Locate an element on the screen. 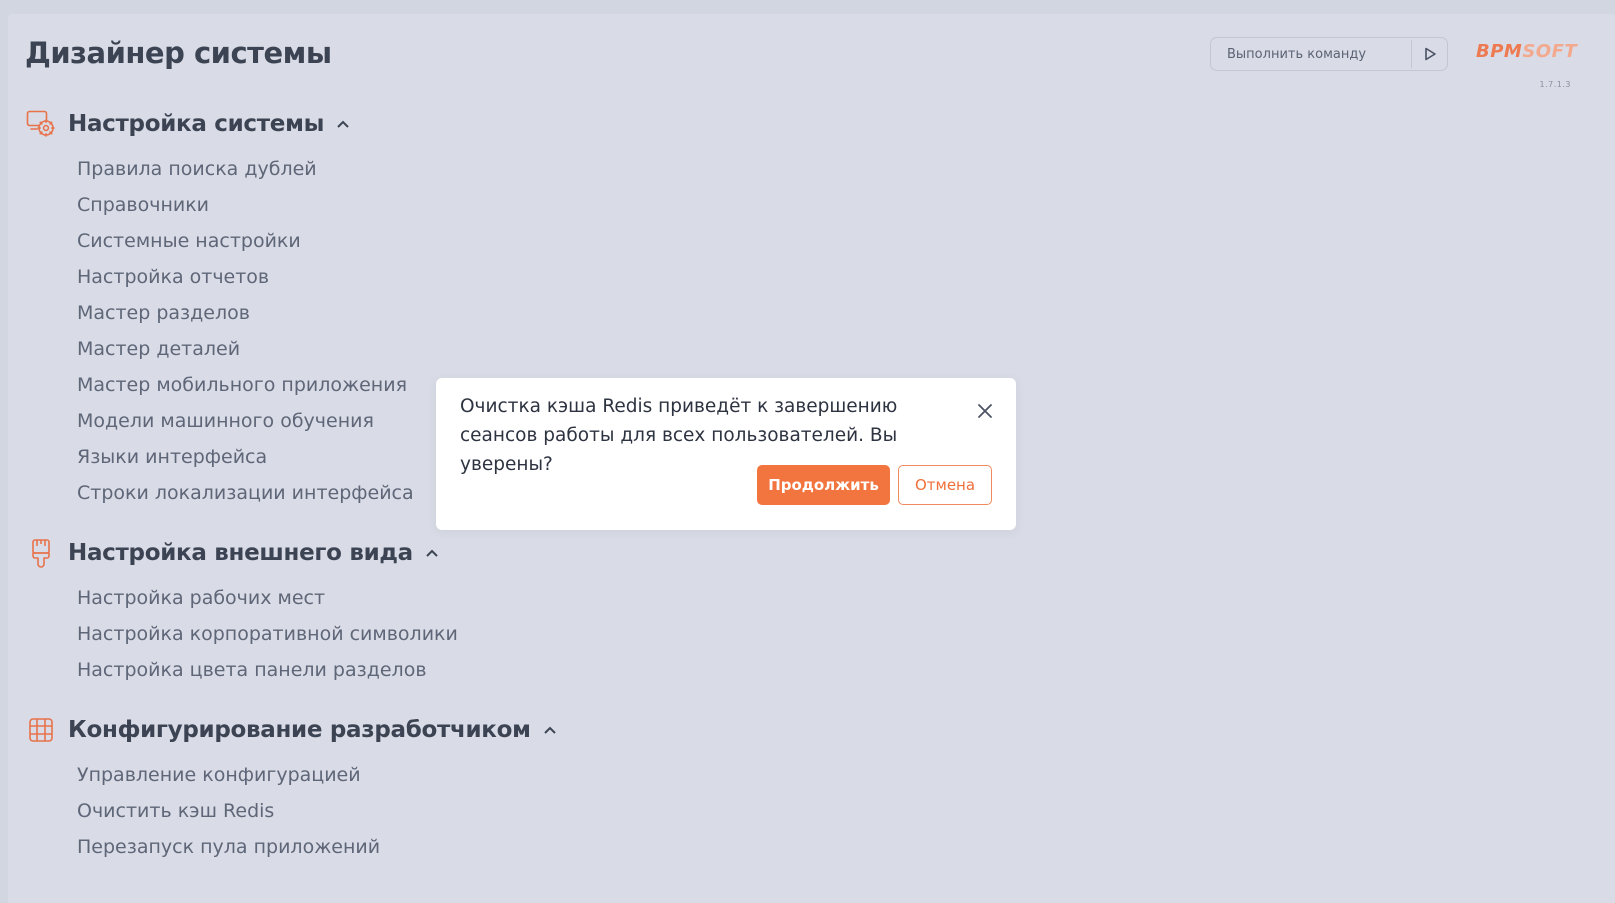 Image resolution: width=1615 pixels, height=903 pixels. menu-item-panel-color: Настройка цвета панели разделов is located at coordinates (267, 670).